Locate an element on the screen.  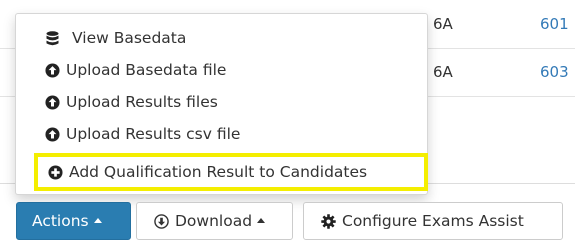
download-dropdown-button: Download is located at coordinates (214, 221).